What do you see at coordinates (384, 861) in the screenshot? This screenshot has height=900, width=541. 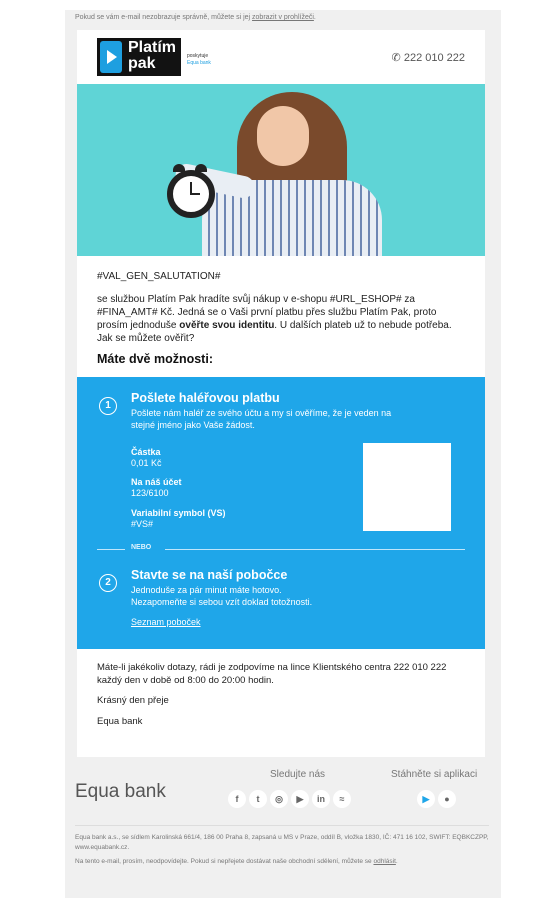 I see `unsubscribe-link: odhlásit` at bounding box center [384, 861].